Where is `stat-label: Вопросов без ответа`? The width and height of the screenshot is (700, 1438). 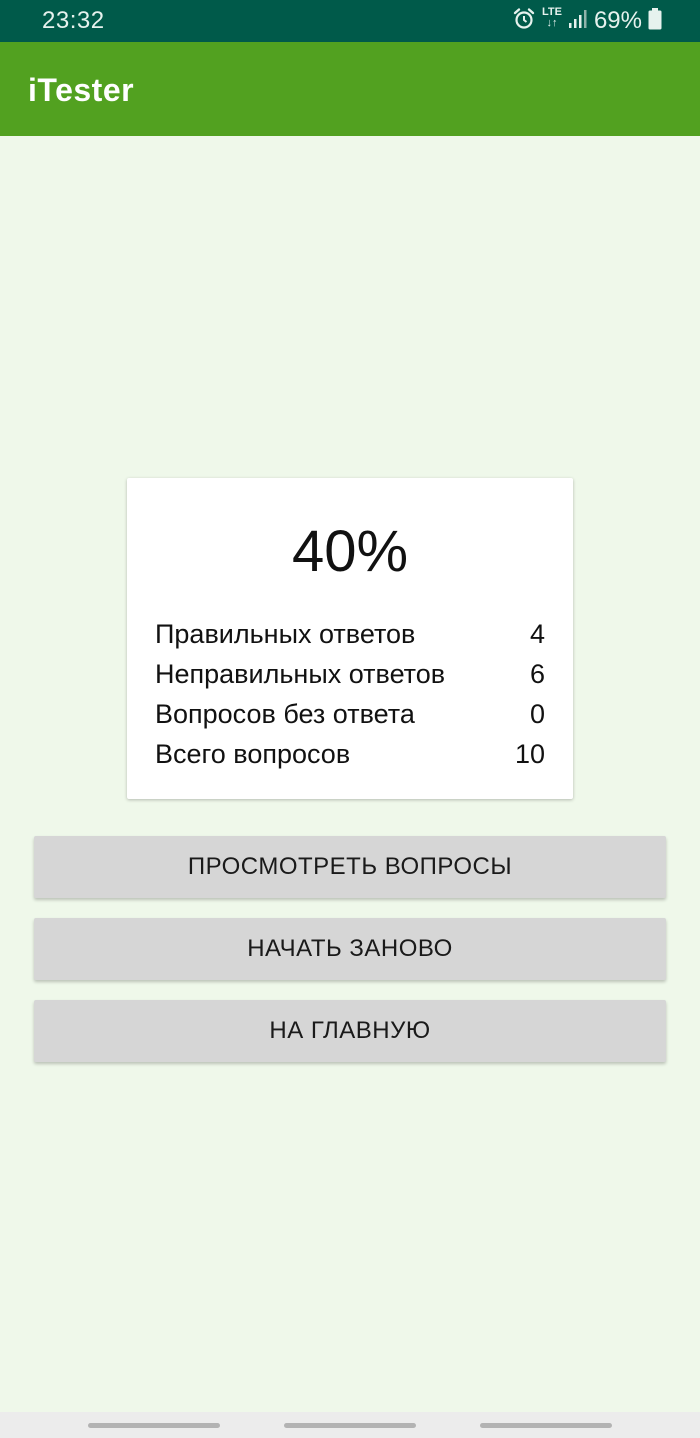 stat-label: Вопросов без ответа is located at coordinates (285, 714).